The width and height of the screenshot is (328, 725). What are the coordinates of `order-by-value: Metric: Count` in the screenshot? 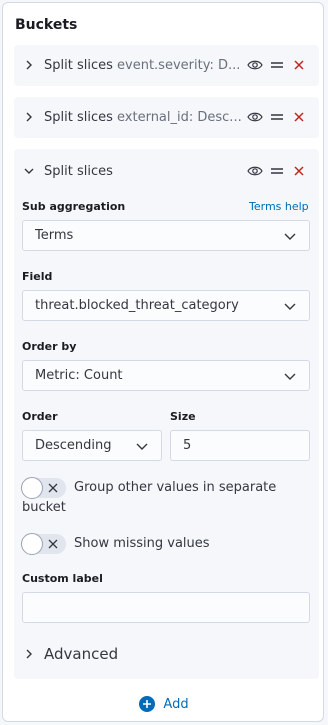 It's located at (79, 375).